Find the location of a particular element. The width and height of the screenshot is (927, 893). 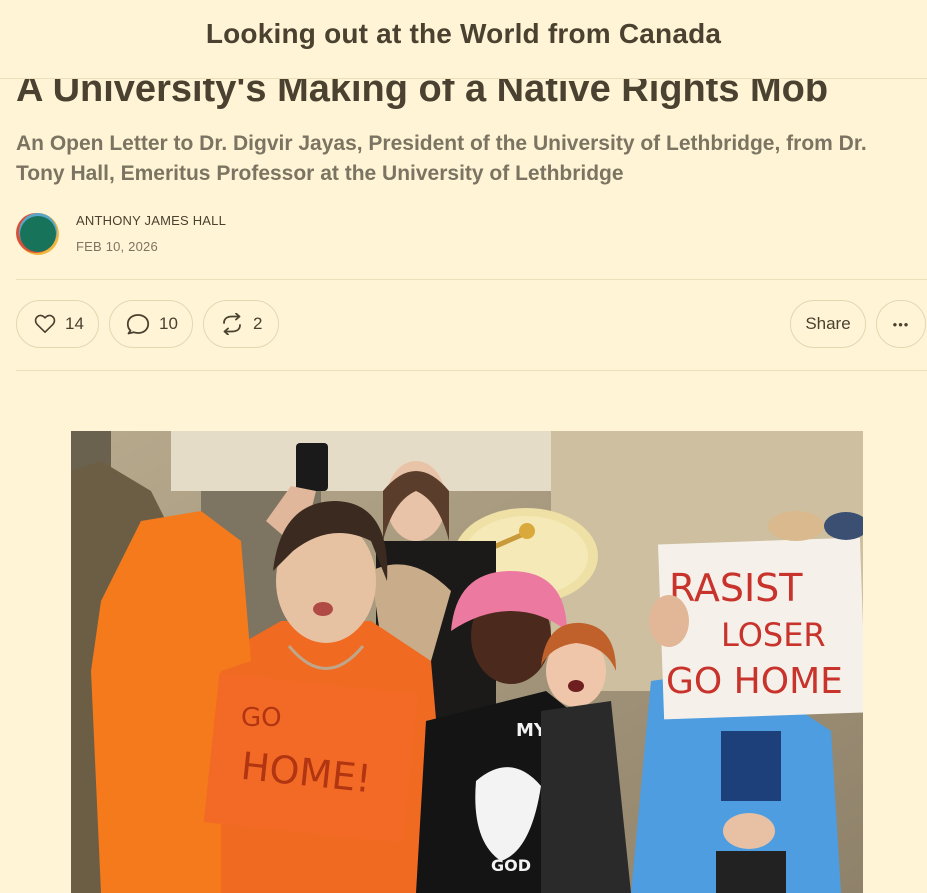

post-date: FEB 10, 2026 is located at coordinates (117, 246).